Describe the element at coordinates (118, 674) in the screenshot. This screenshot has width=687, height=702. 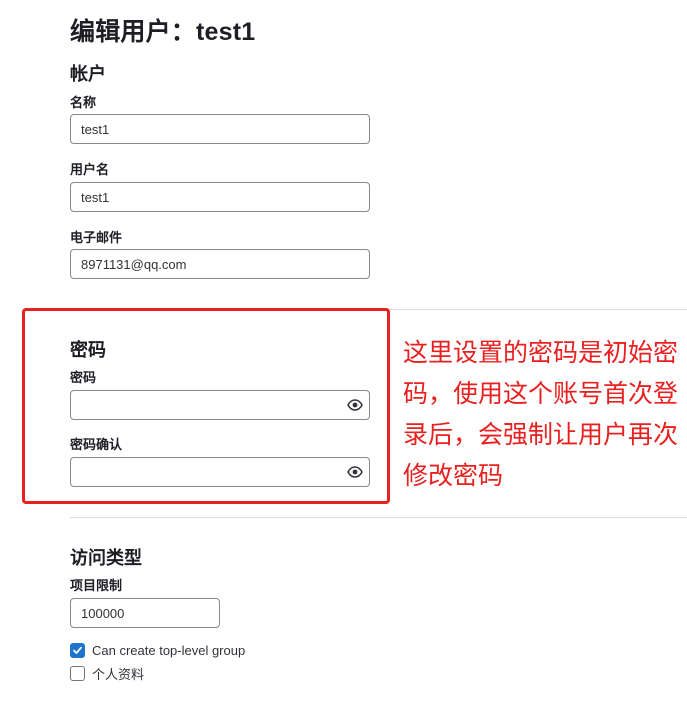
I see `private-profile-label: 个人资料` at that location.